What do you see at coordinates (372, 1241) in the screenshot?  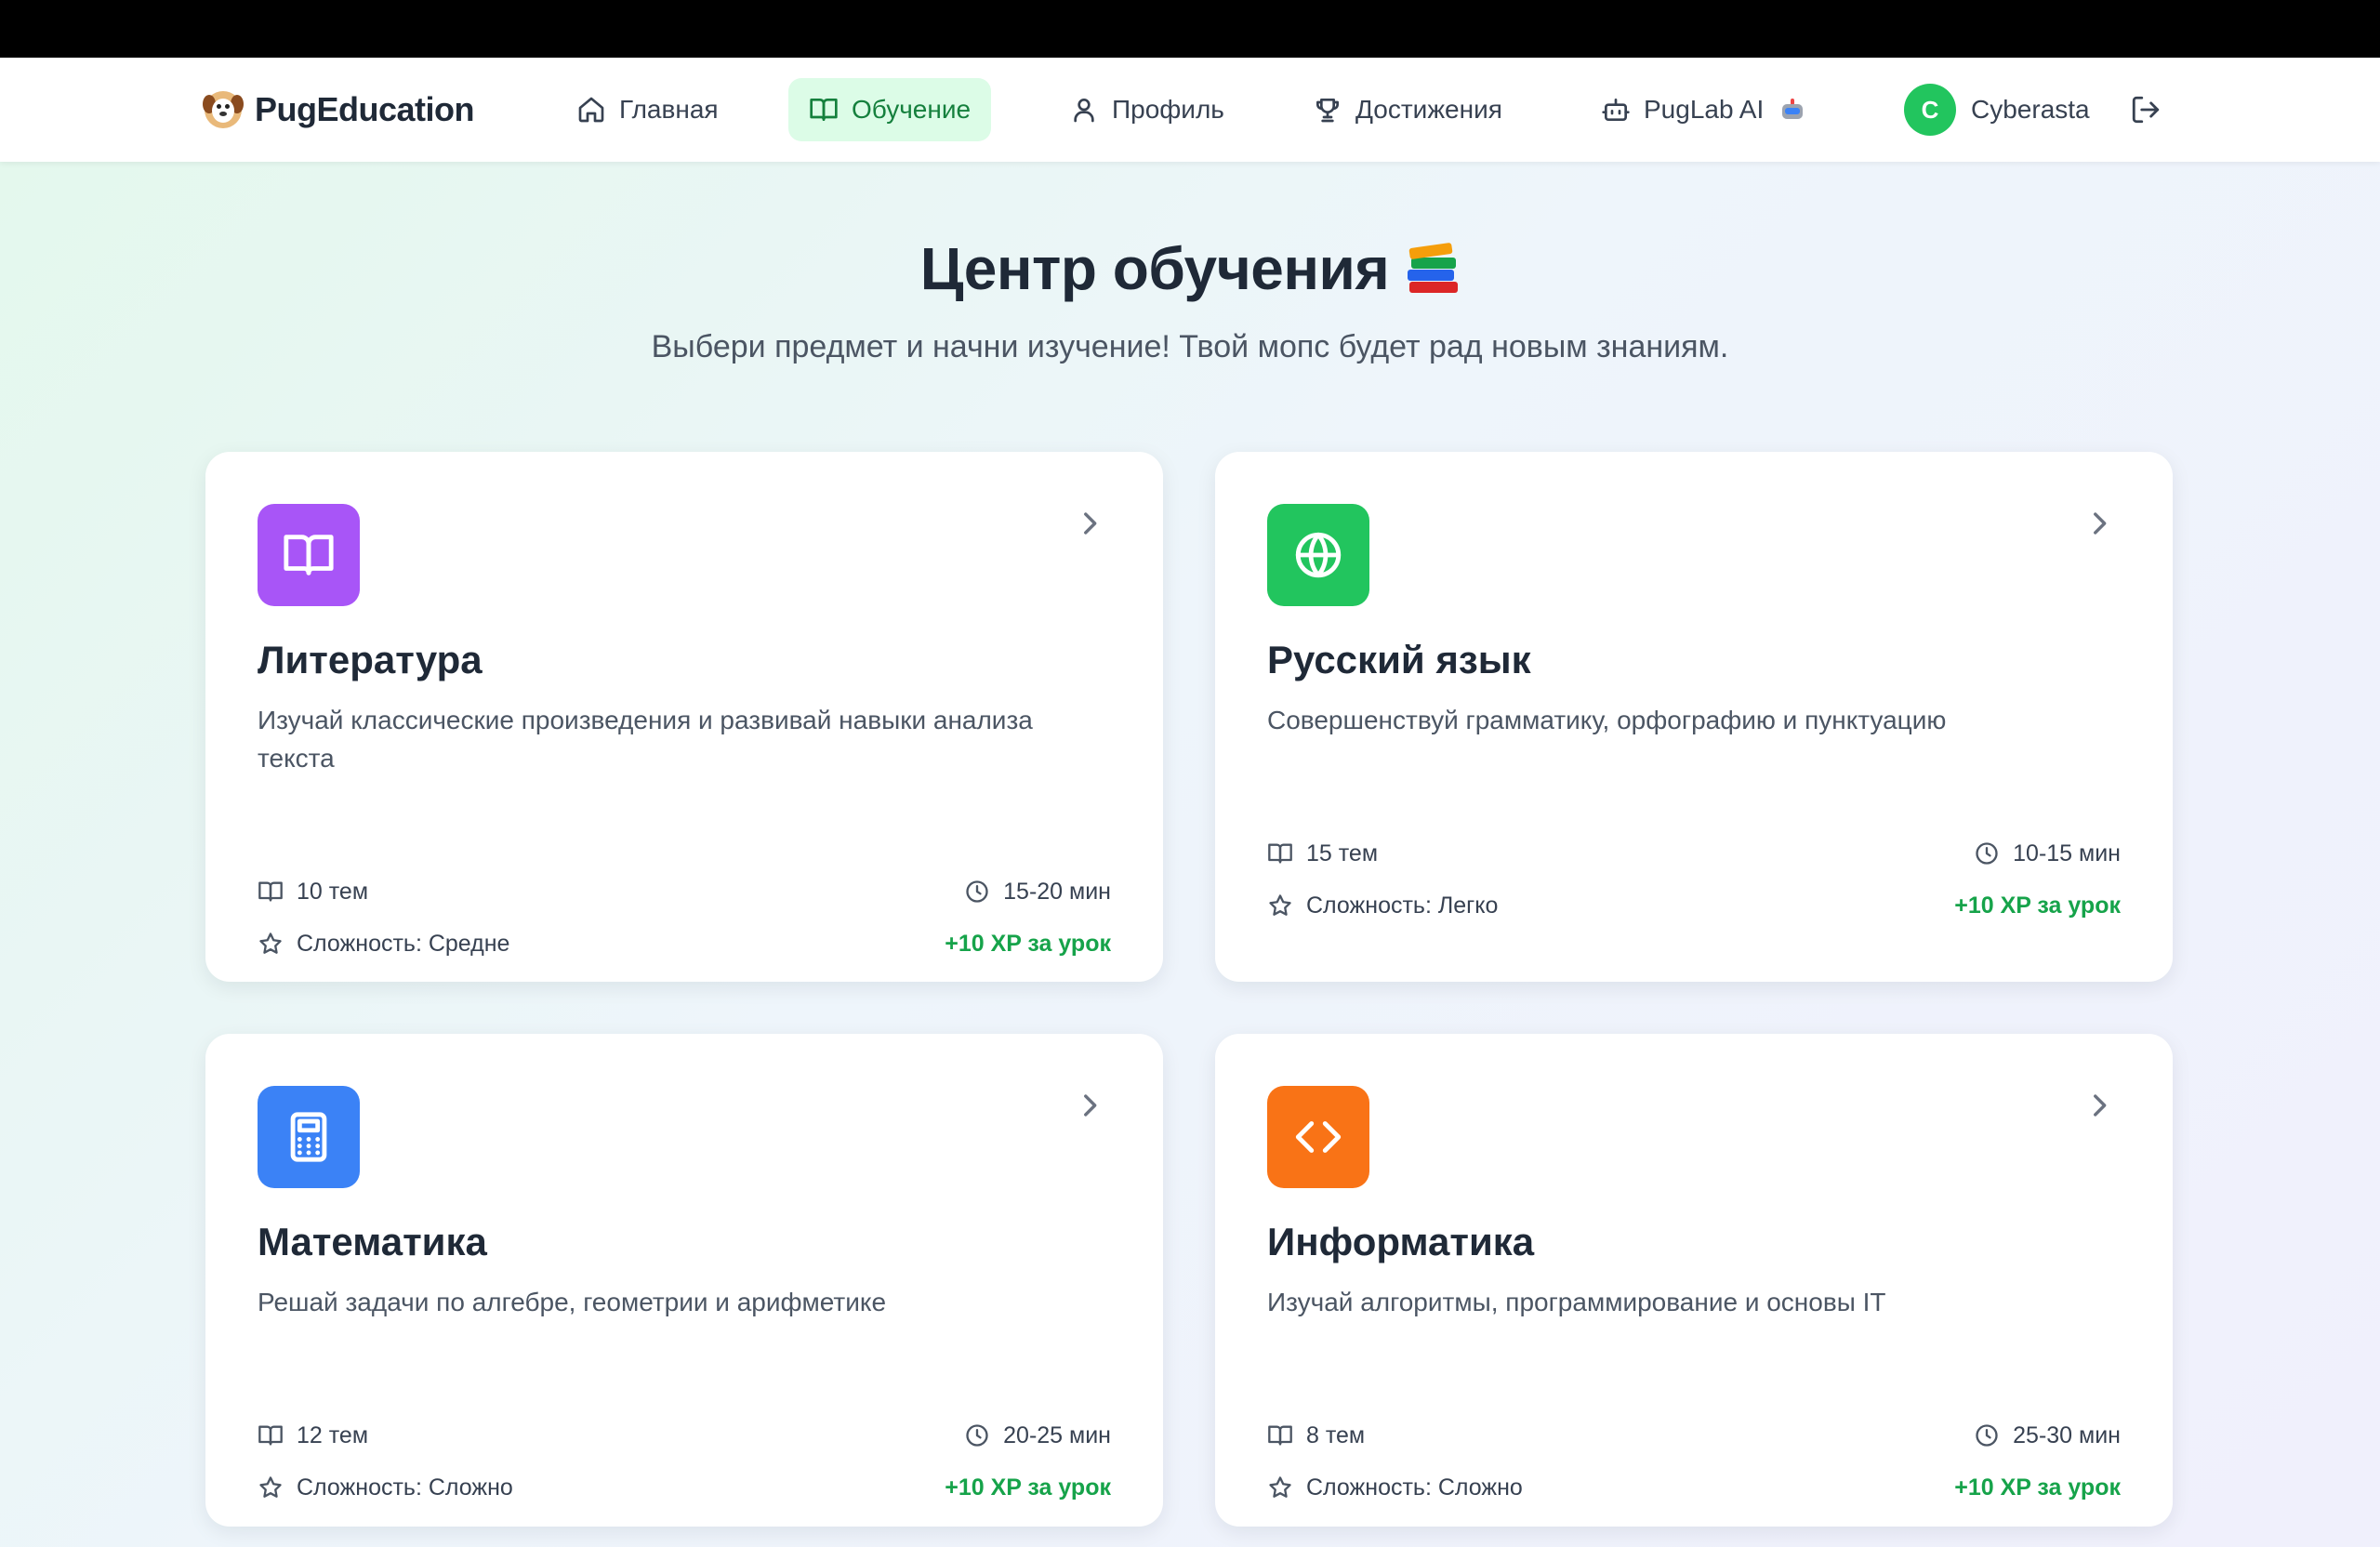 I see `subject-title: Математика` at bounding box center [372, 1241].